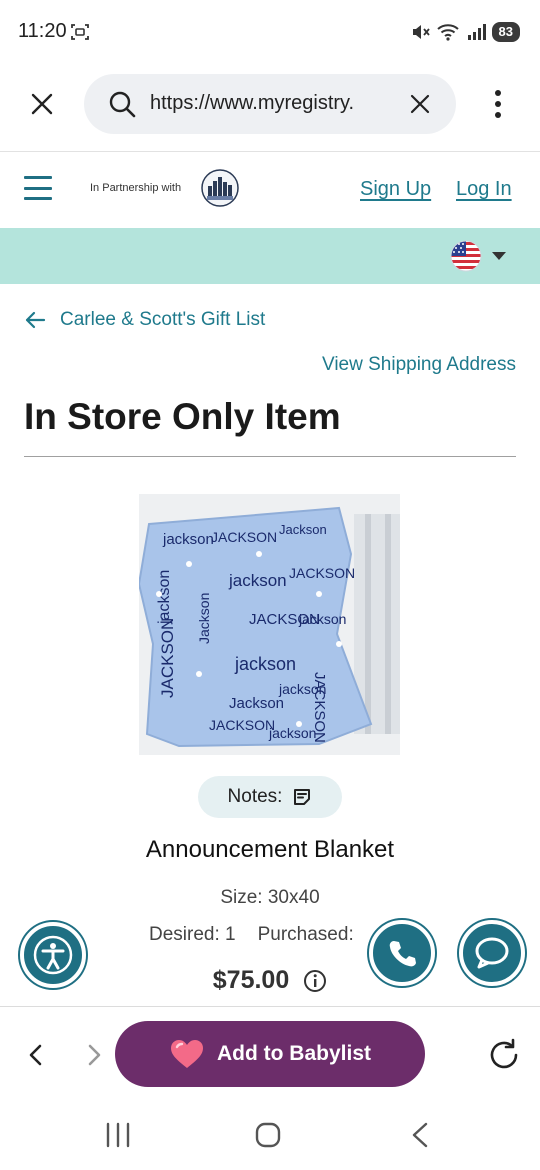 The height and width of the screenshot is (1170, 540). I want to click on browser-menu-button, so click(498, 104).